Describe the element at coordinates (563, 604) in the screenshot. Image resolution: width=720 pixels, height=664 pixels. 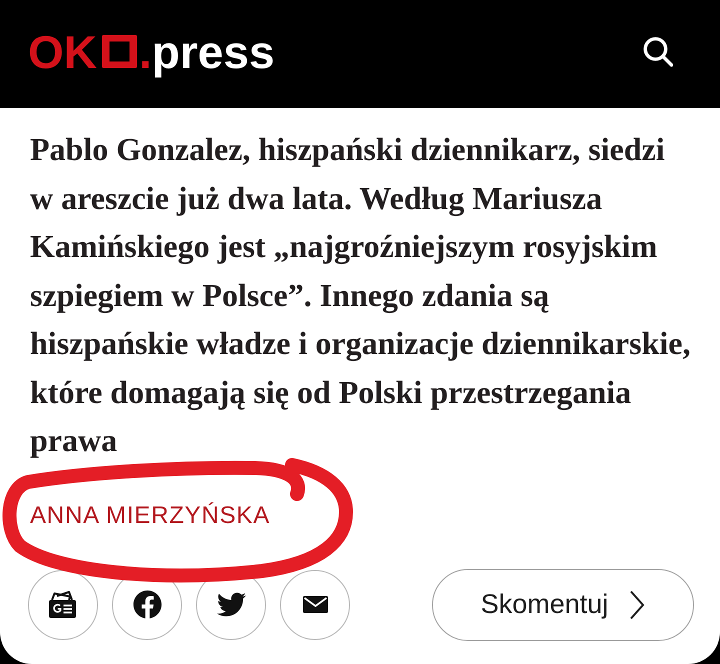
I see `comment-button: Skomentuj` at that location.